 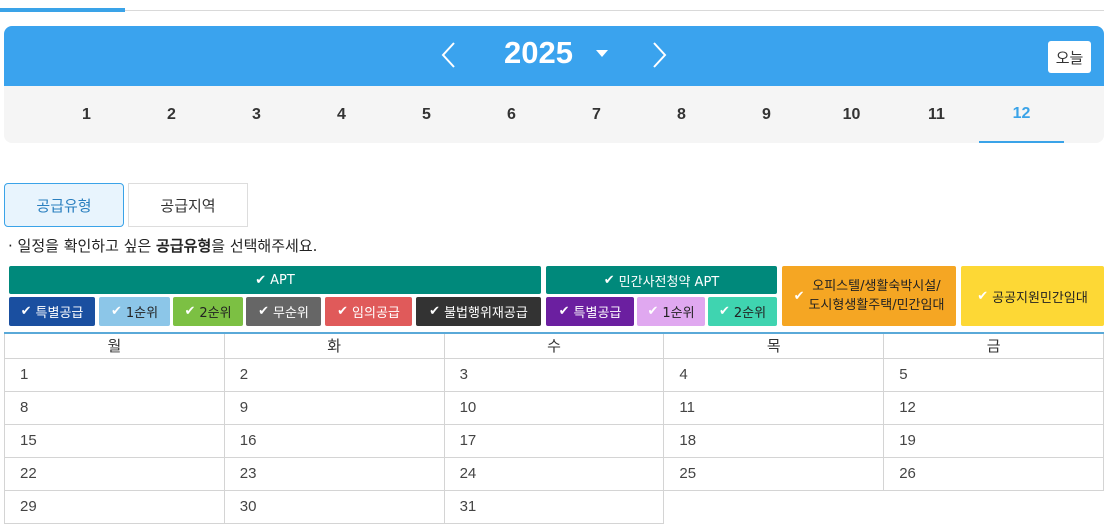 I want to click on weekday-header-row: 월 화 수 목 금, so click(x=554, y=346).